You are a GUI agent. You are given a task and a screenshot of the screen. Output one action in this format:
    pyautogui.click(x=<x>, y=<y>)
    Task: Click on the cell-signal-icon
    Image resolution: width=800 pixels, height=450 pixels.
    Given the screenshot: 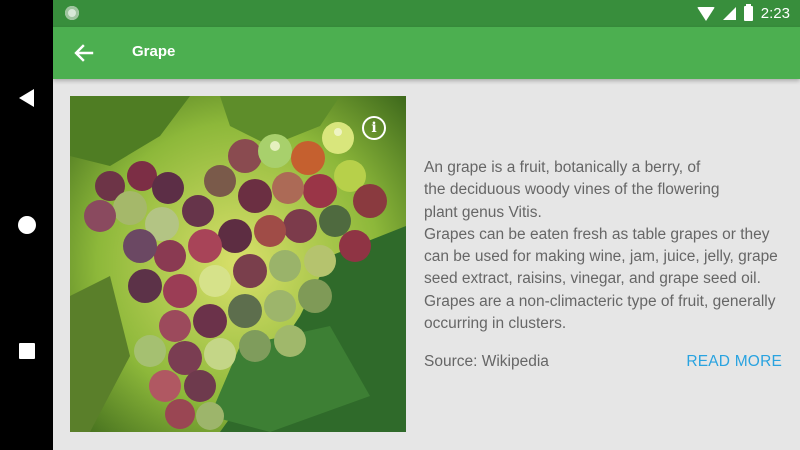 What is the action you would take?
    pyautogui.click(x=729, y=13)
    